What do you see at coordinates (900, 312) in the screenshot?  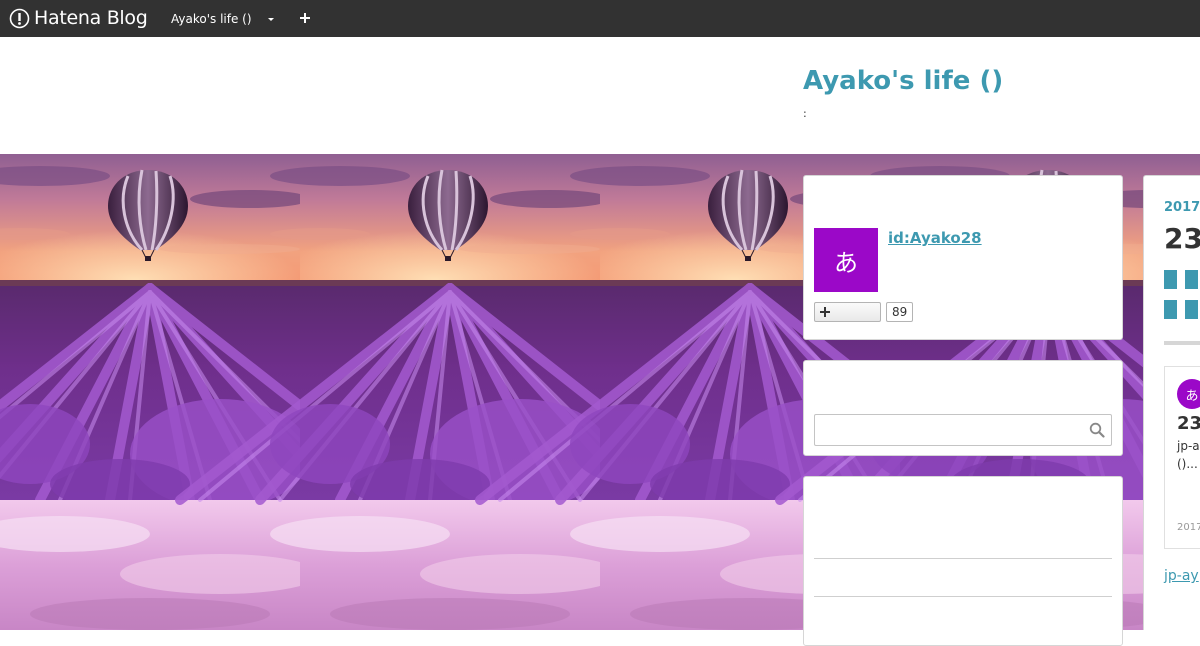 I see `follower-count: 89` at bounding box center [900, 312].